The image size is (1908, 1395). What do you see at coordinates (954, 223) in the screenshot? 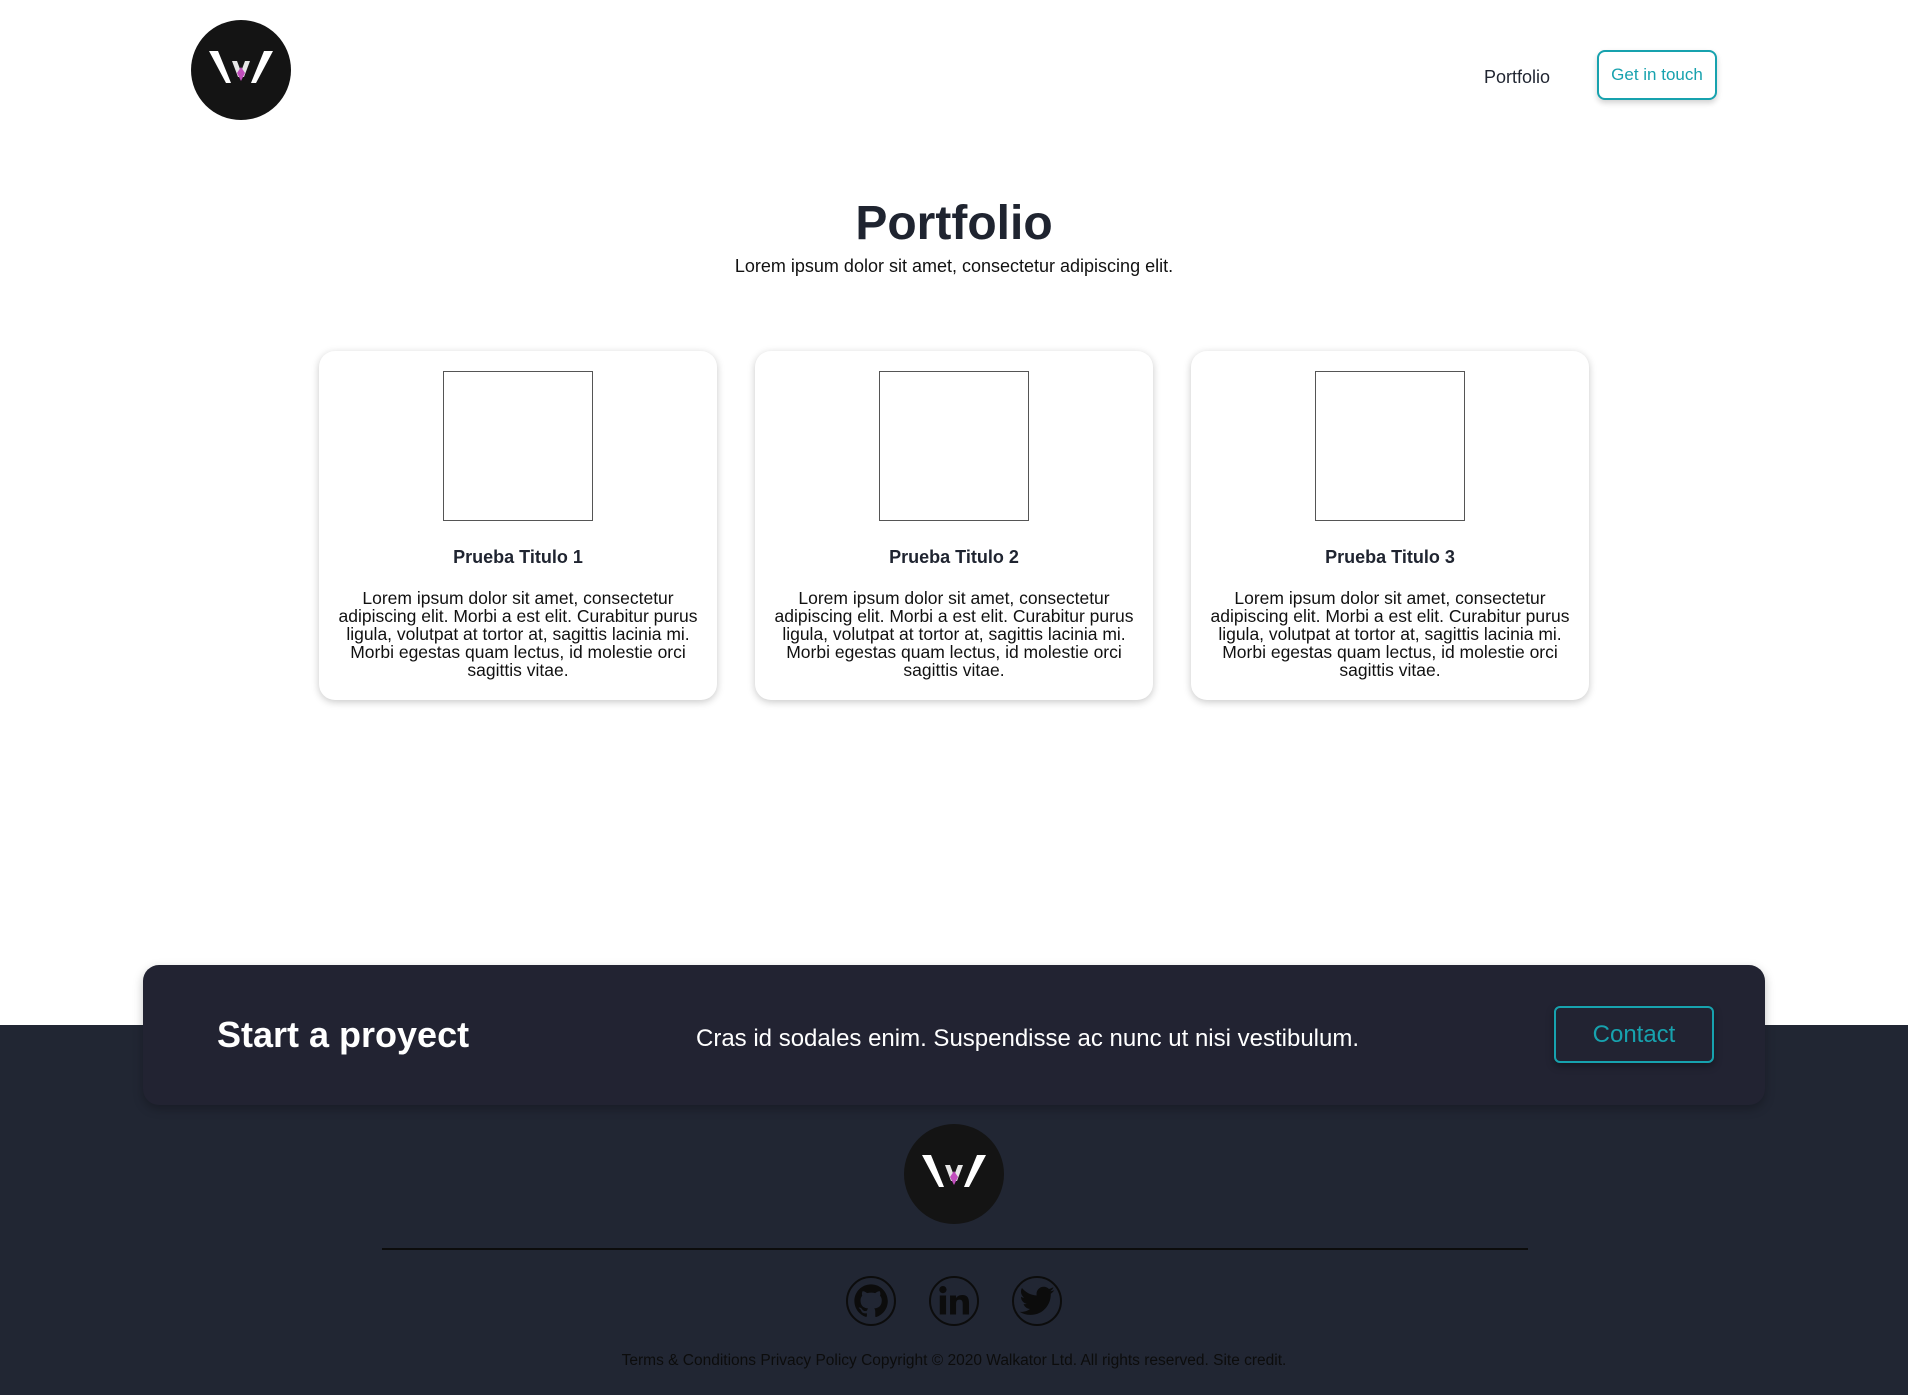
I see `page-title: Portfolio` at bounding box center [954, 223].